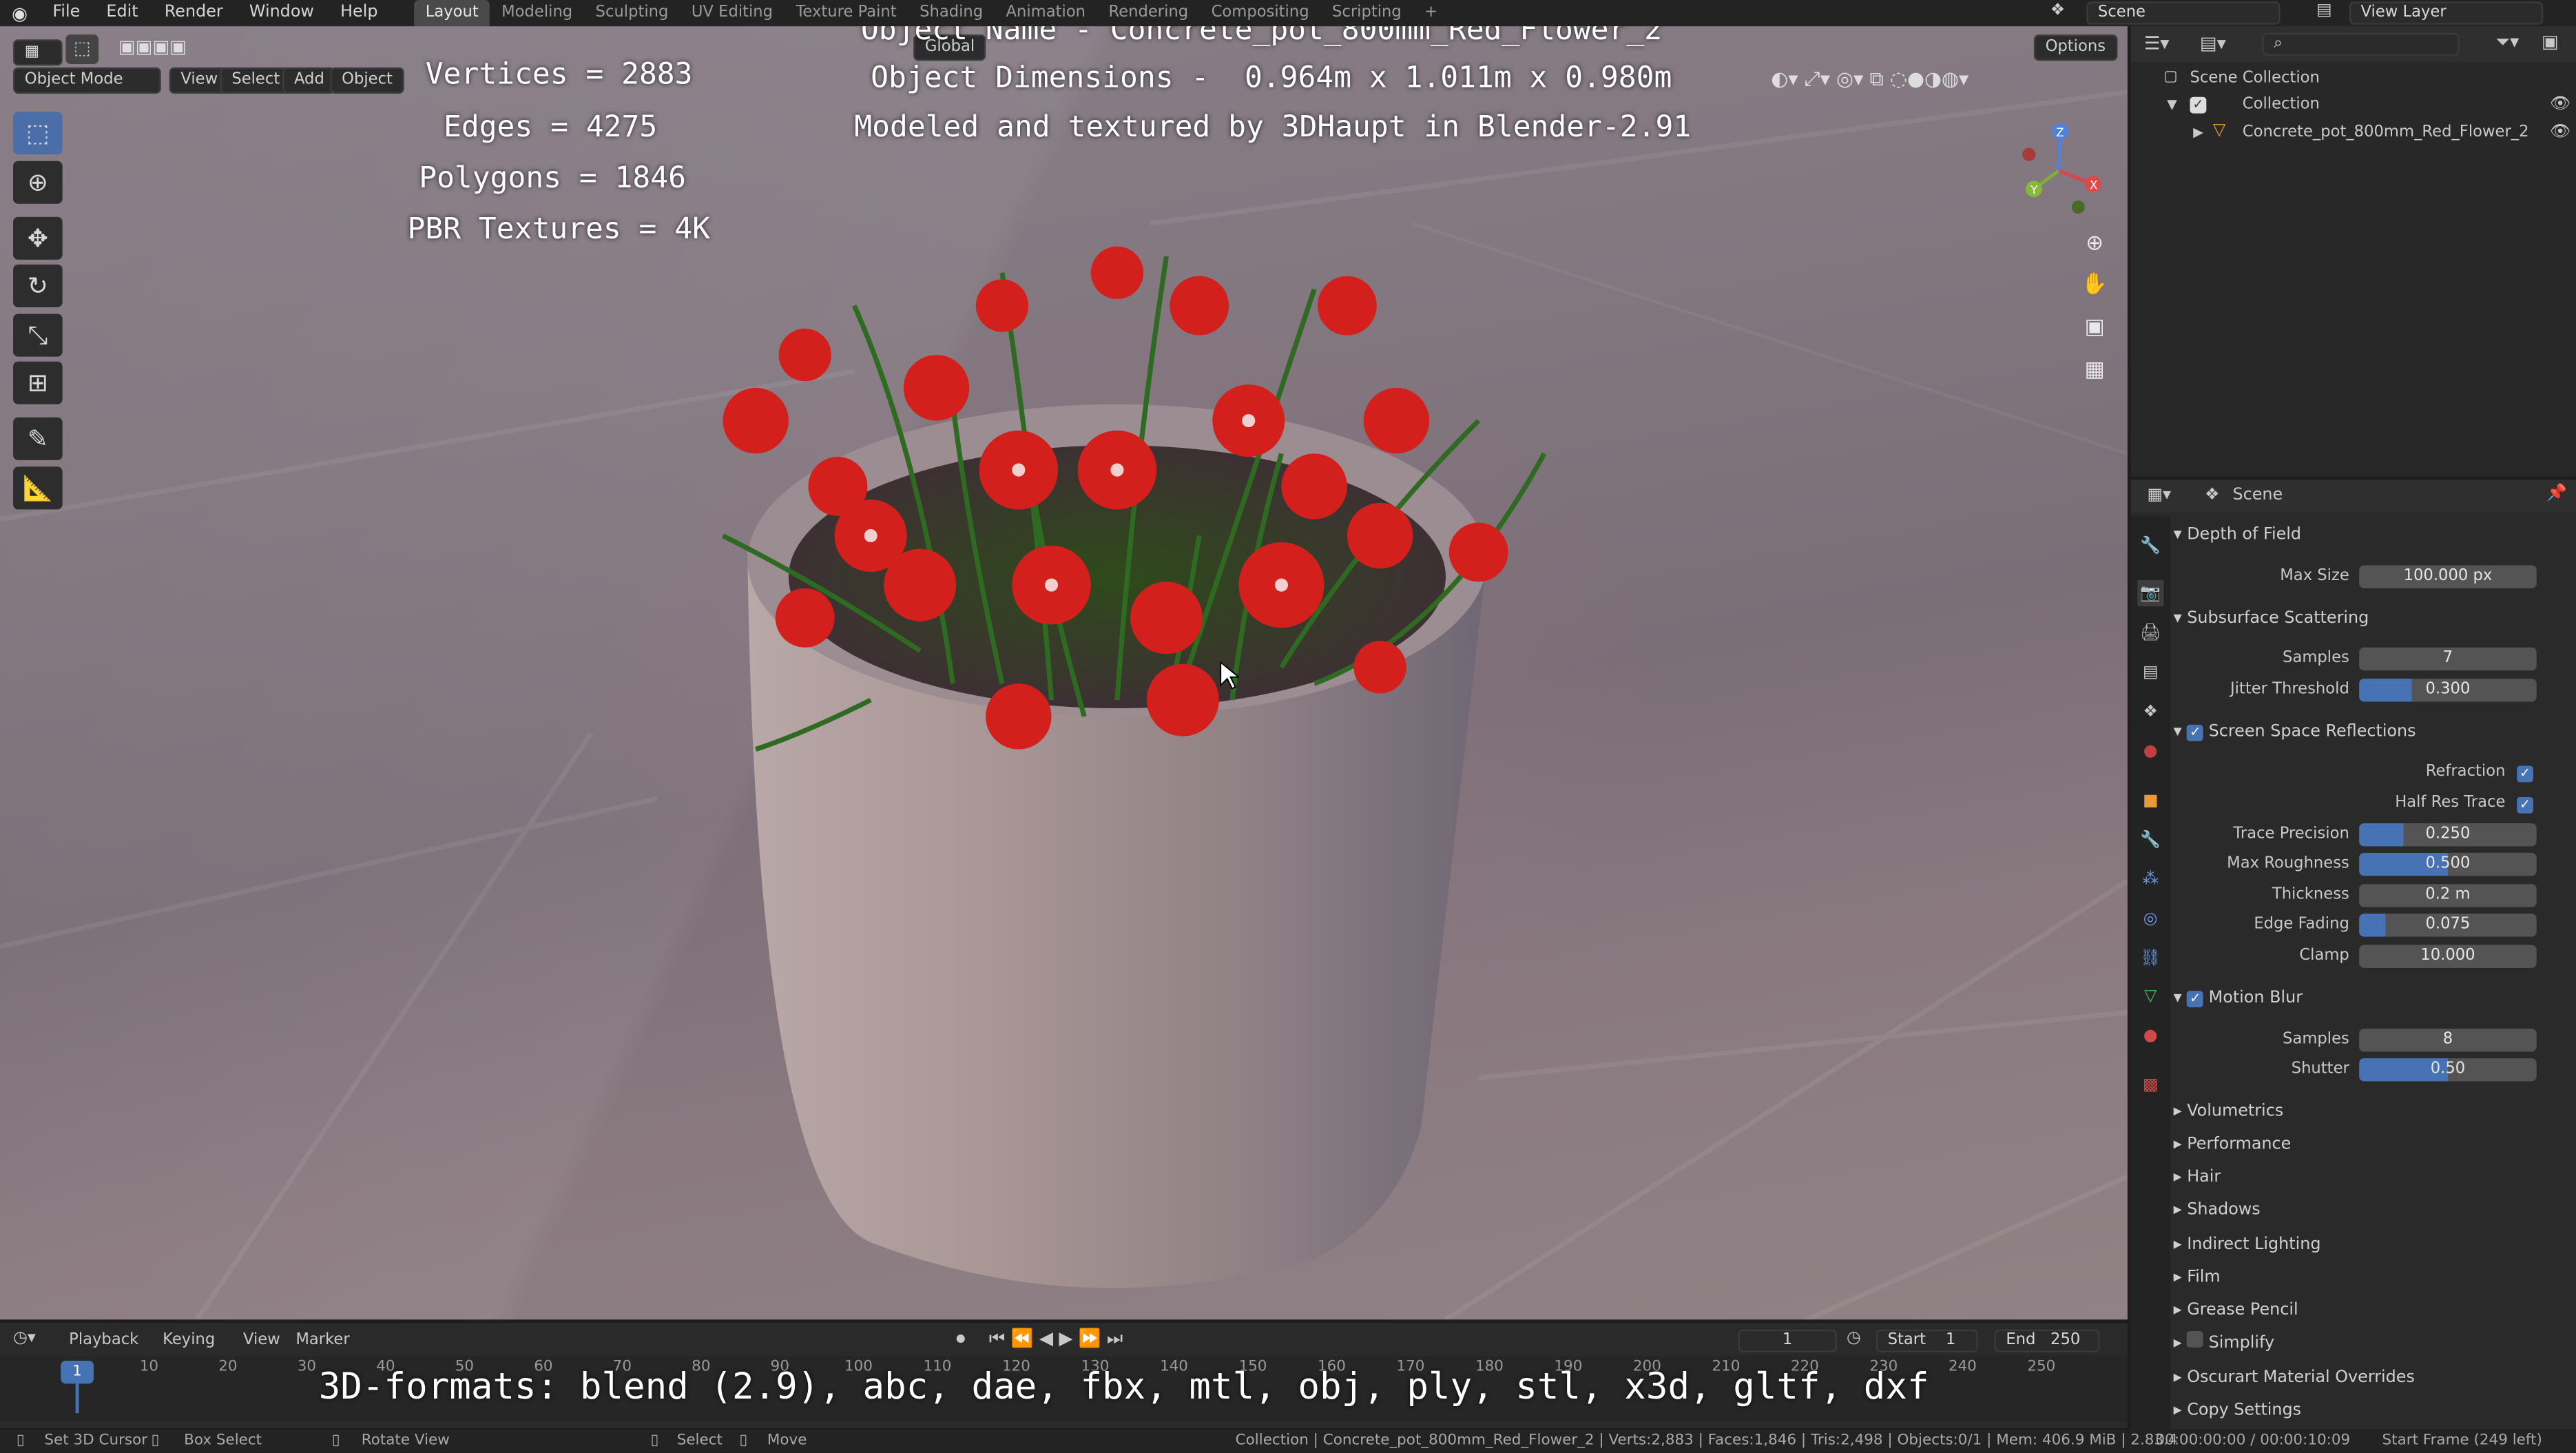  Describe the element at coordinates (2183, 13) in the screenshot. I see `scene-selector: Scene` at that location.